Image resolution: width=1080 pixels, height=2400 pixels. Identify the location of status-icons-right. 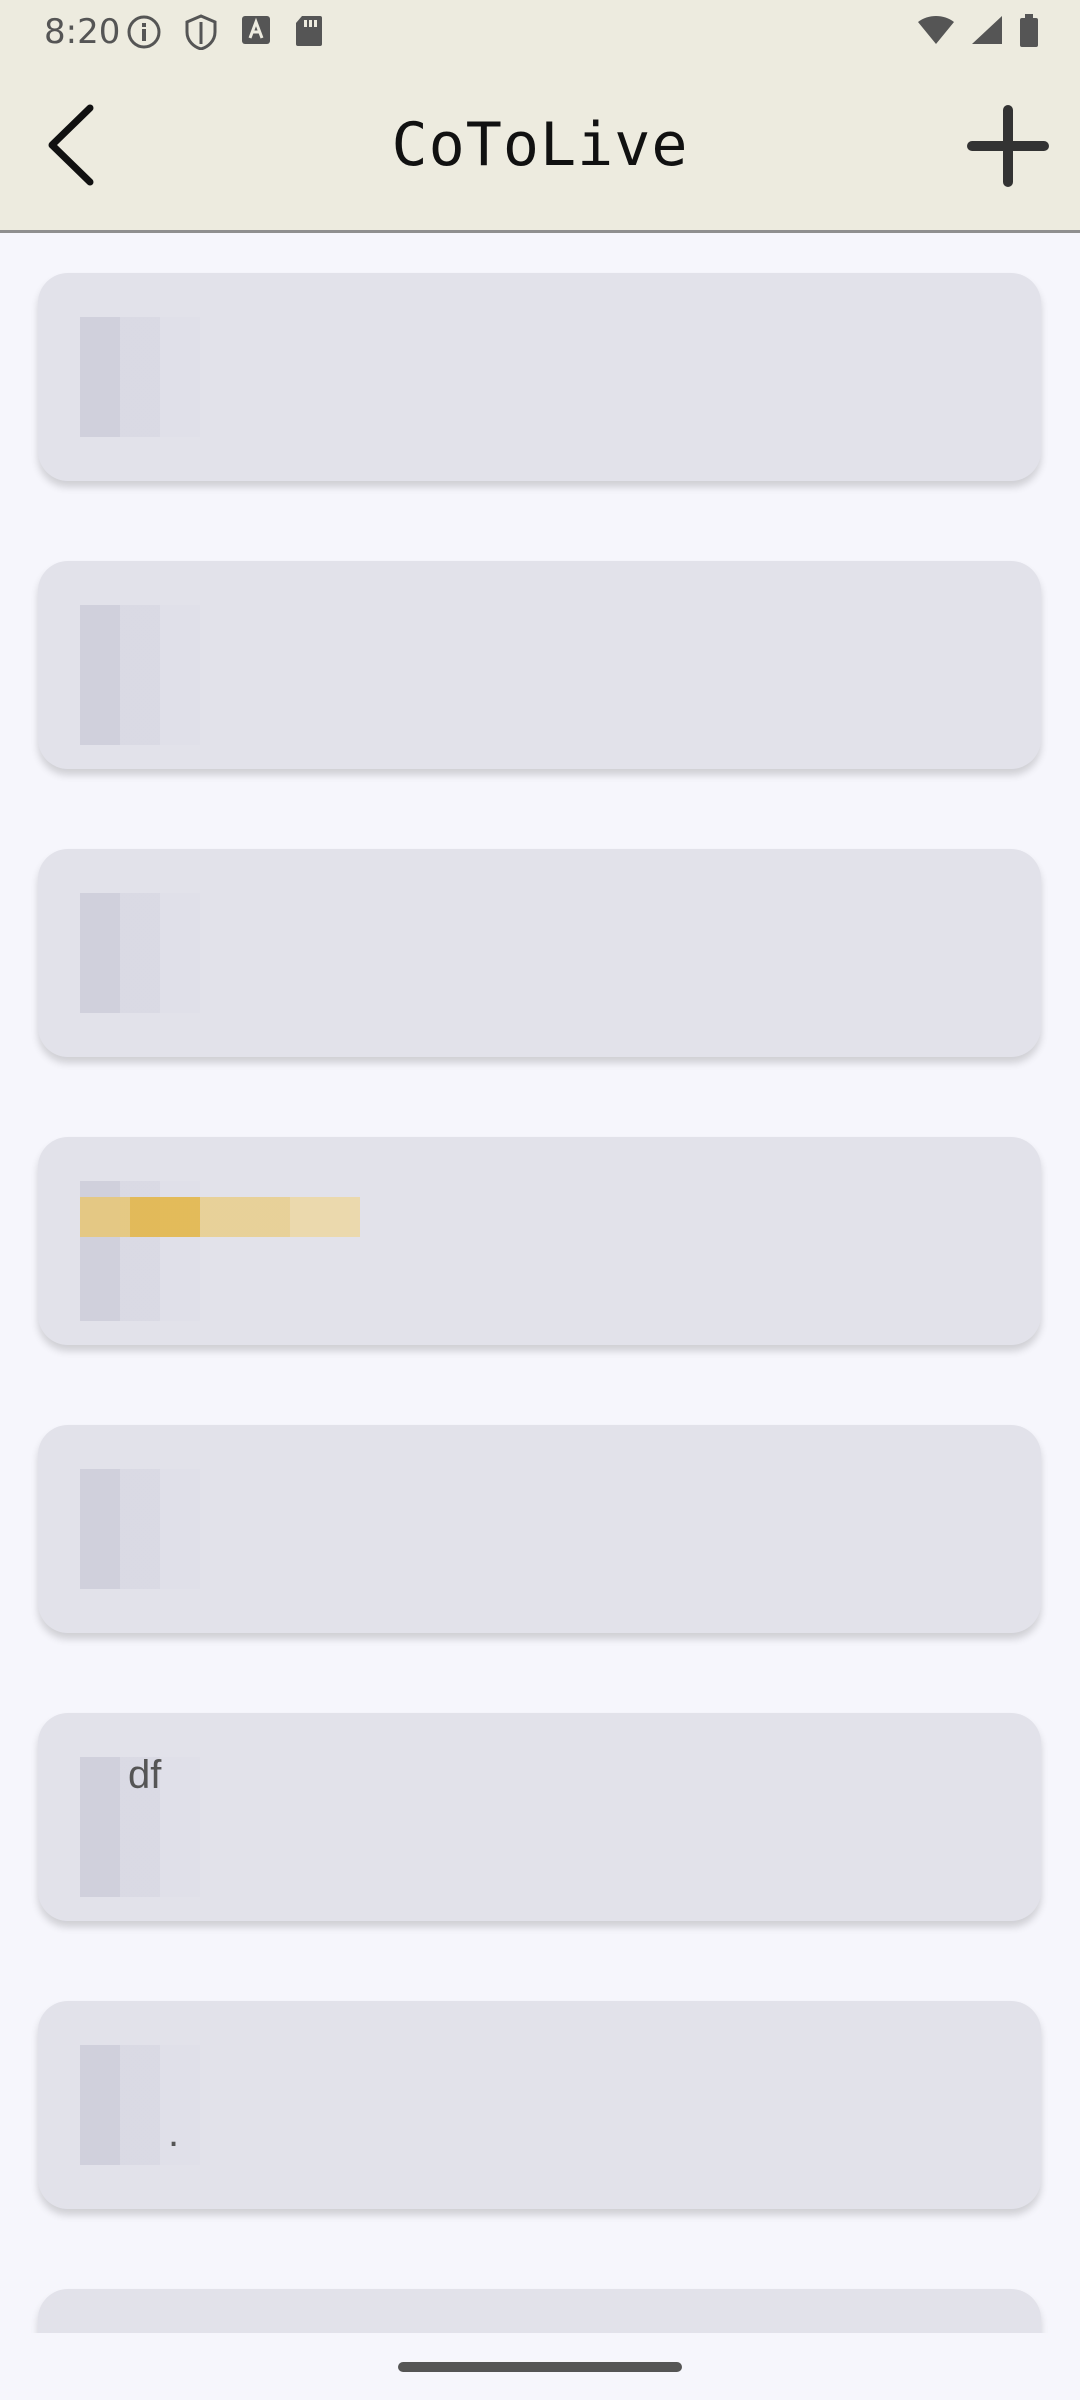
(978, 31).